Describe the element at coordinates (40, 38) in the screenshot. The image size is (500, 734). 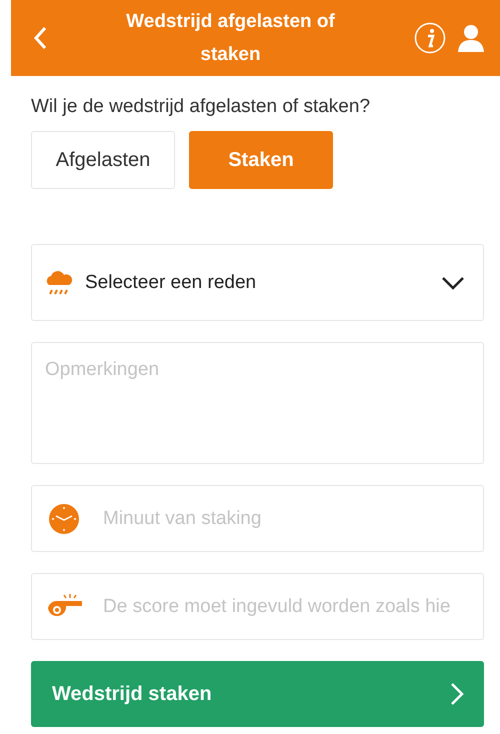
I see `back-icon` at that location.